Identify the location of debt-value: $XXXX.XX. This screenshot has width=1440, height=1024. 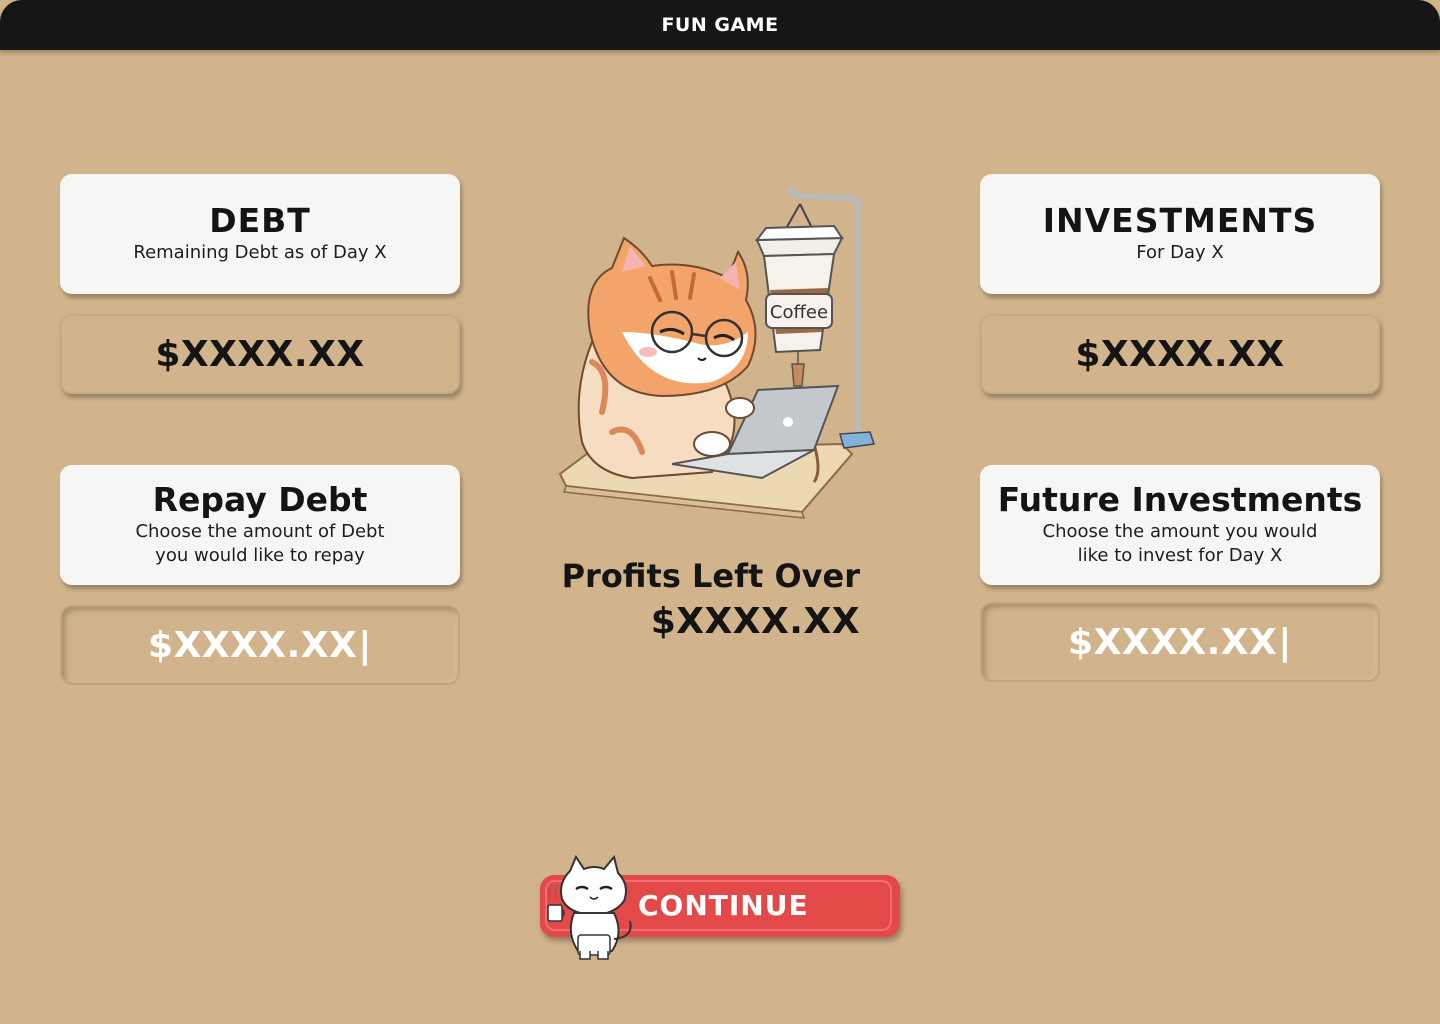
(260, 354).